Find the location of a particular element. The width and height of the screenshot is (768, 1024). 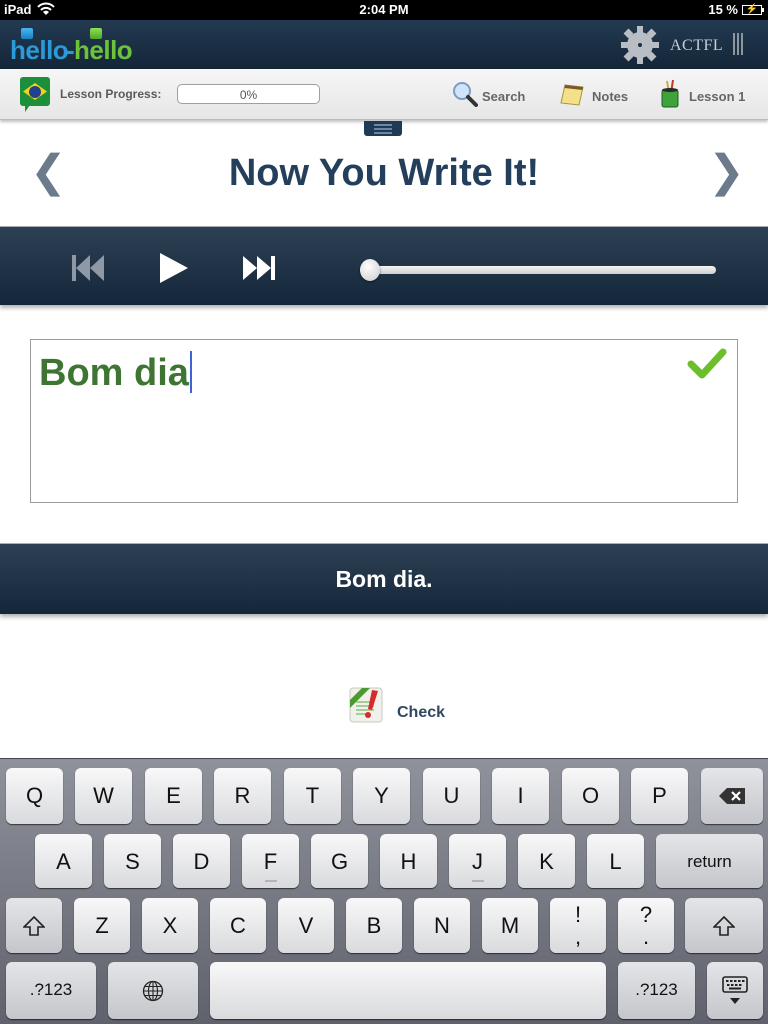

key-label: Y is located at coordinates (381, 795).